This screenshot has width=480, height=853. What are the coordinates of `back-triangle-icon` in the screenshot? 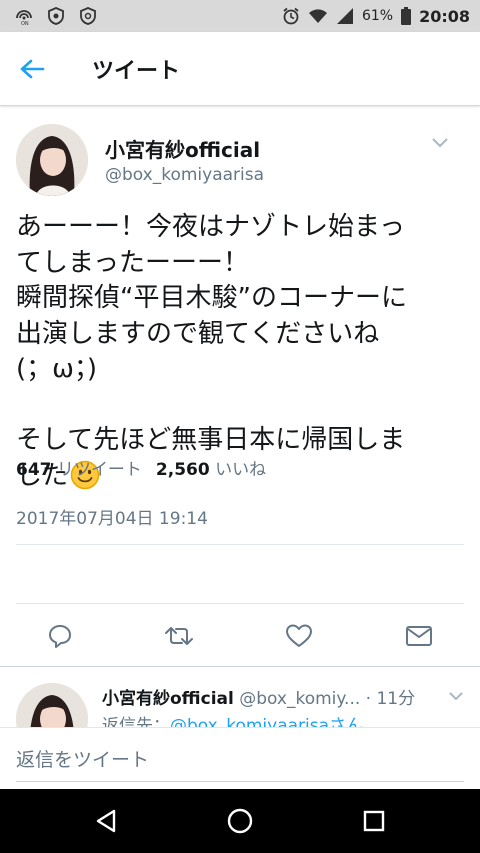 It's located at (106, 821).